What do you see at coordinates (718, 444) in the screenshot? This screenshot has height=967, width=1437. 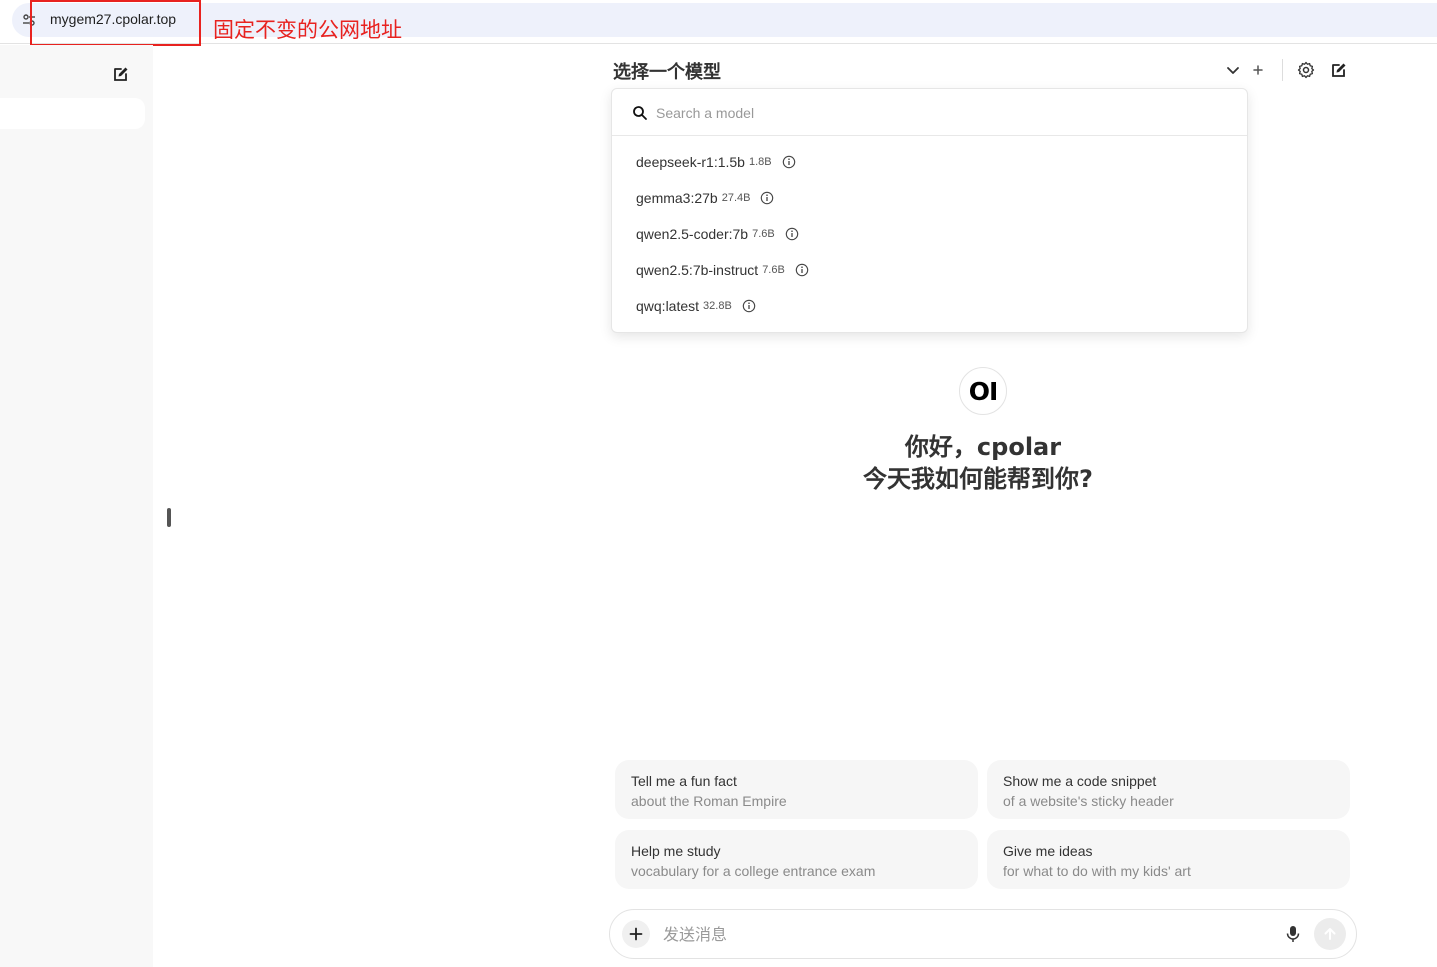 I see `greeting-line-1-row: 你好，cpolar` at bounding box center [718, 444].